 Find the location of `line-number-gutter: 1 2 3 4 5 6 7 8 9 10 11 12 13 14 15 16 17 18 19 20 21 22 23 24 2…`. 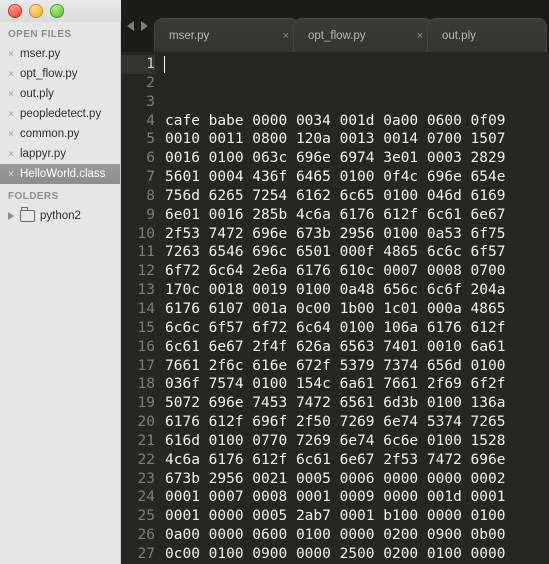

line-number-gutter: 1 2 3 4 5 6 7 8 9 10 11 12 13 14 15 16 17 18 19 20 21 22 23 24 2… is located at coordinates (141, 308).